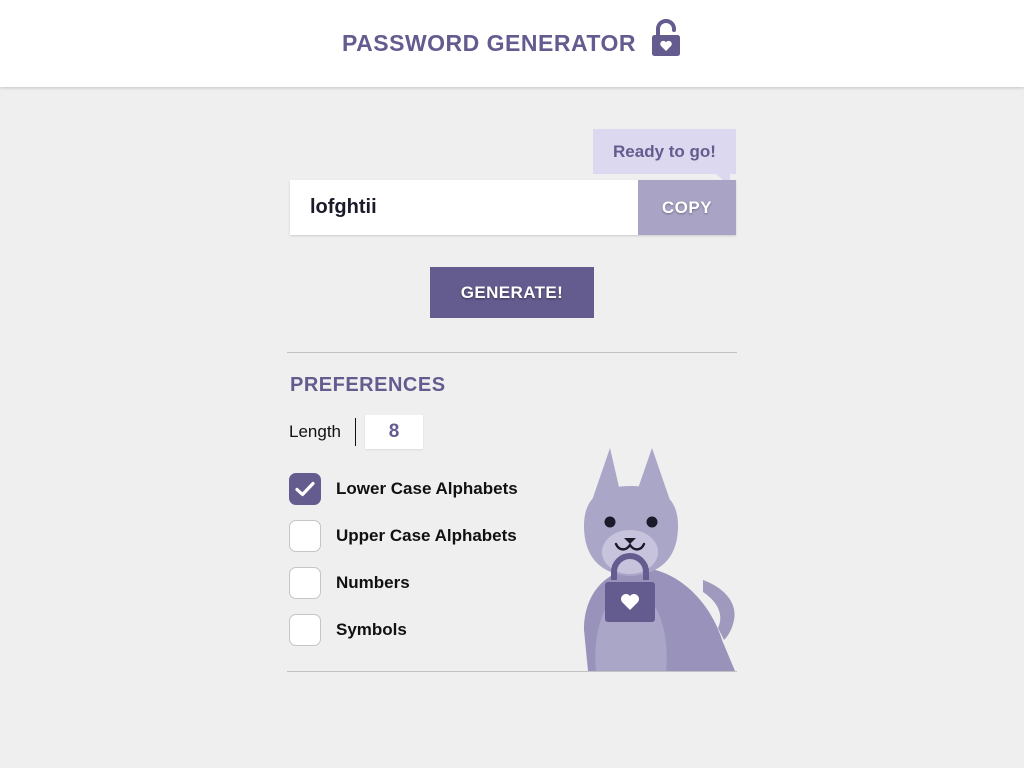 This screenshot has width=1024, height=768. I want to click on length-input, so click(394, 432).